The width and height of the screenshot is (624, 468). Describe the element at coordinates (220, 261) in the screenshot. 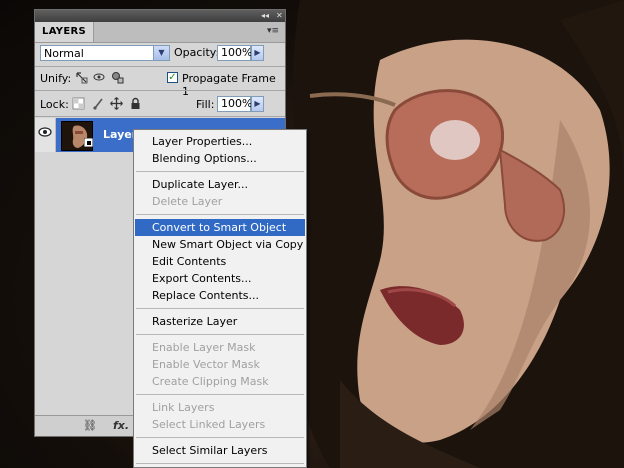

I see `menu-item-edit-contents: Edit Contents` at that location.